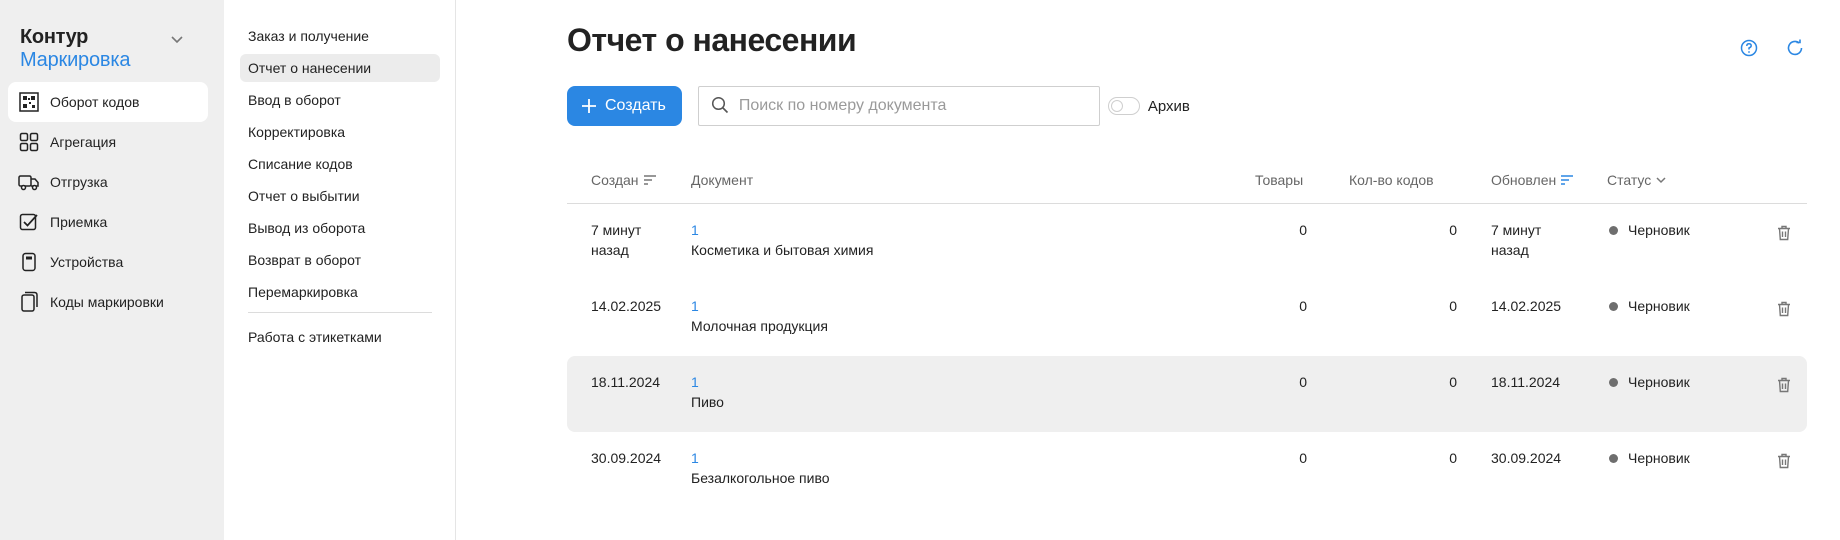 This screenshot has width=1840, height=540. I want to click on cell-created: 7 минут назад, so click(616, 240).